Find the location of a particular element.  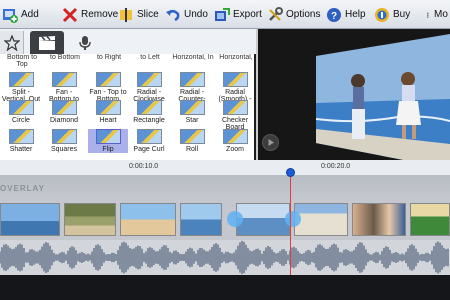

help-icon: ? is located at coordinates (334, 14).